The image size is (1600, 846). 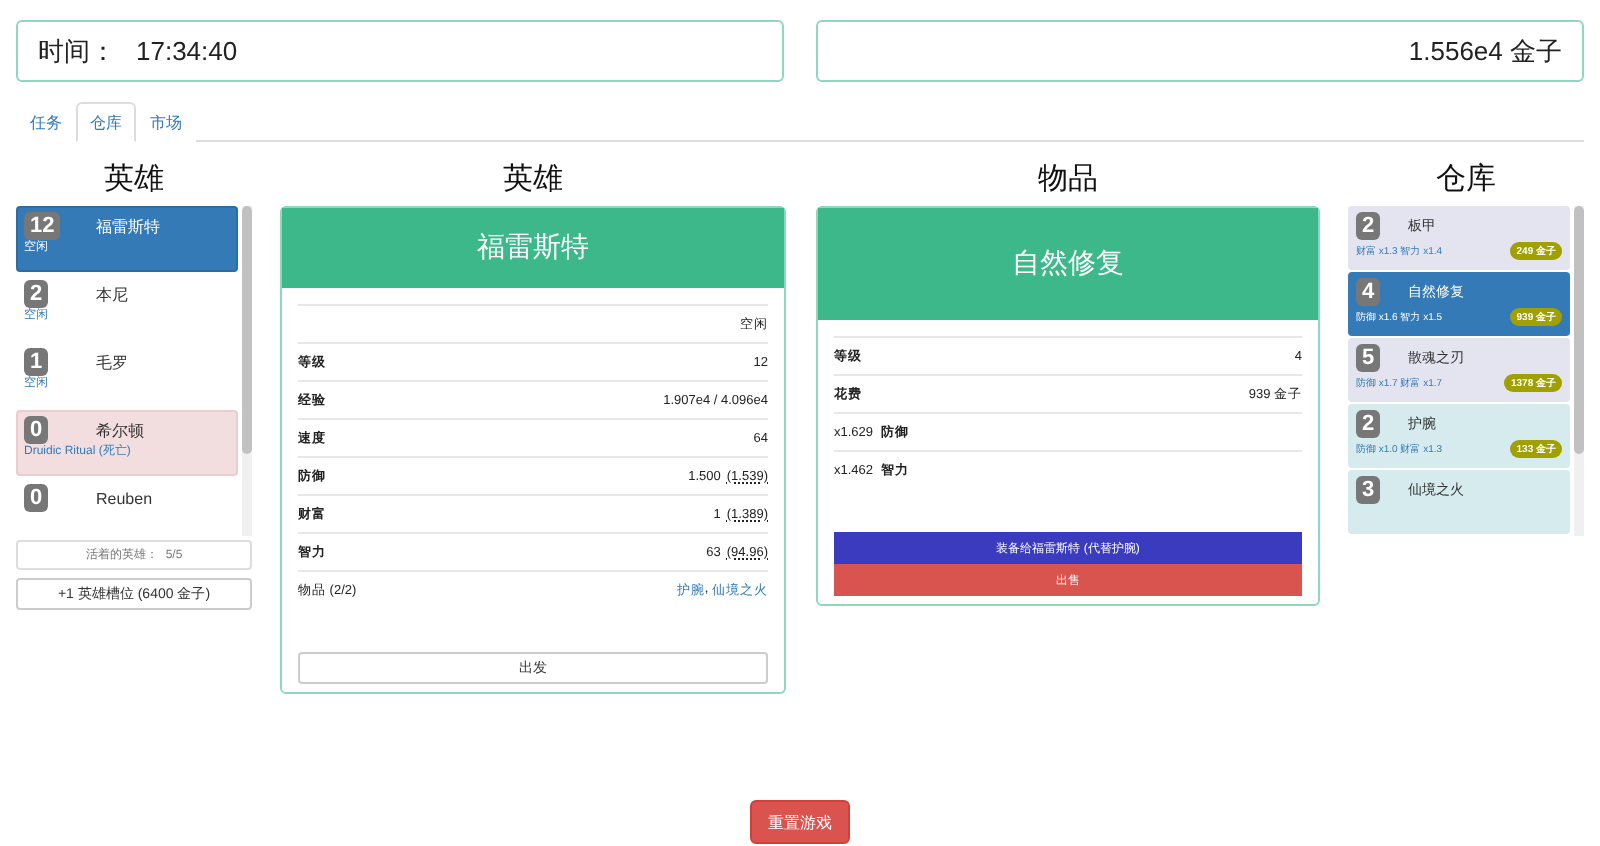 What do you see at coordinates (800, 822) in the screenshot?
I see `reset-game-button: 重置游戏` at bounding box center [800, 822].